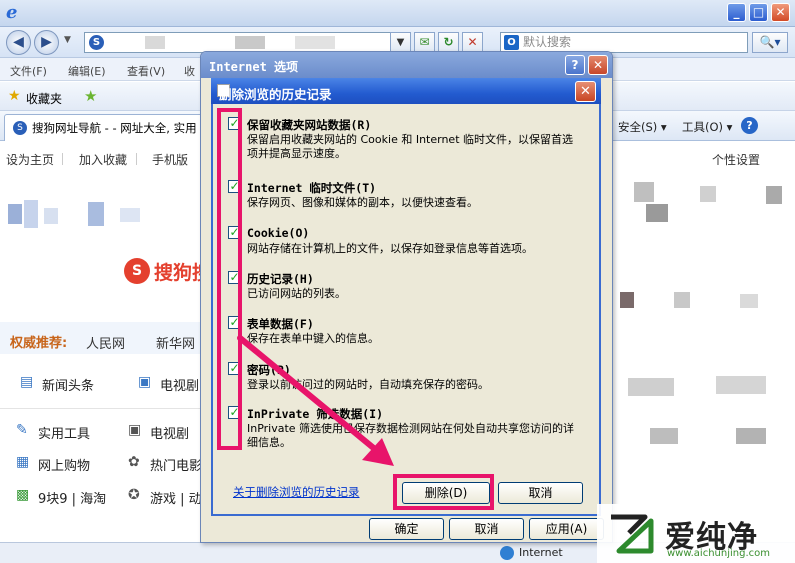  I want to click on tab-sogou: S 搜狗网址导航 - - 网址大全, 实用, so click(104, 127).